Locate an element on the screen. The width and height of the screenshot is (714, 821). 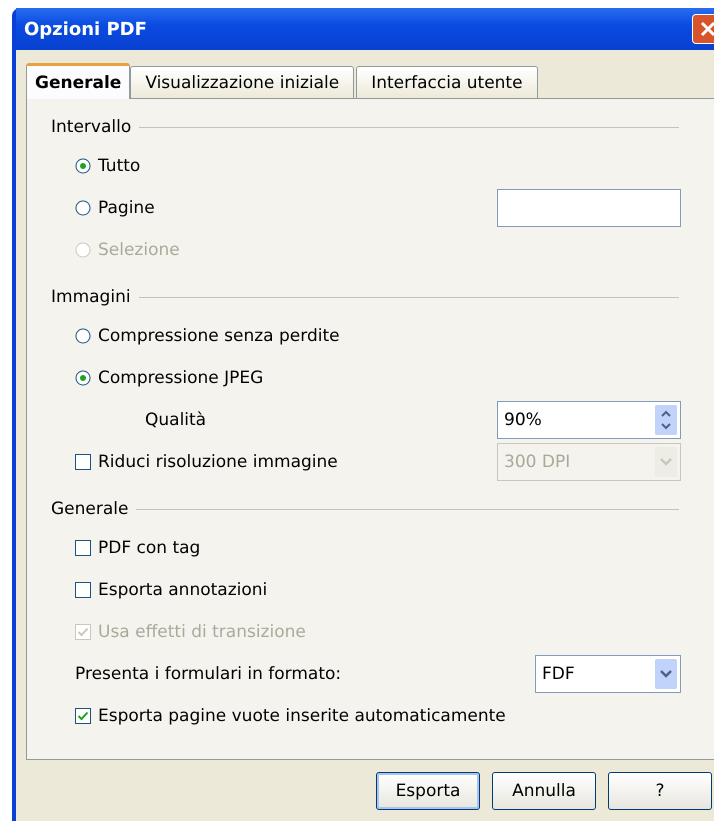
option-label: Pagine is located at coordinates (126, 208).